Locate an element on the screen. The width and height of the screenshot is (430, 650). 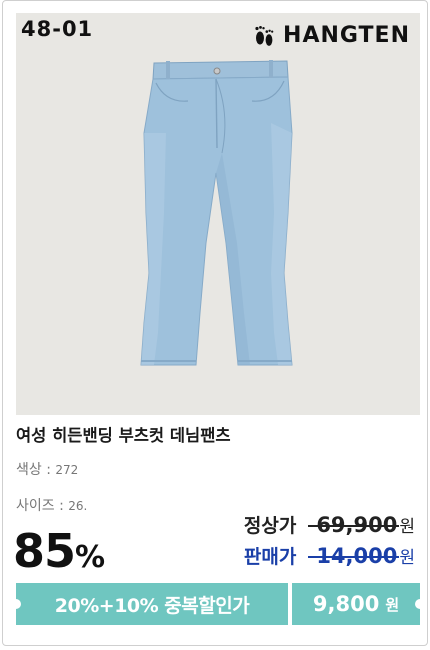
promo-label: 20%+10% 중복할인가 is located at coordinates (152, 604).